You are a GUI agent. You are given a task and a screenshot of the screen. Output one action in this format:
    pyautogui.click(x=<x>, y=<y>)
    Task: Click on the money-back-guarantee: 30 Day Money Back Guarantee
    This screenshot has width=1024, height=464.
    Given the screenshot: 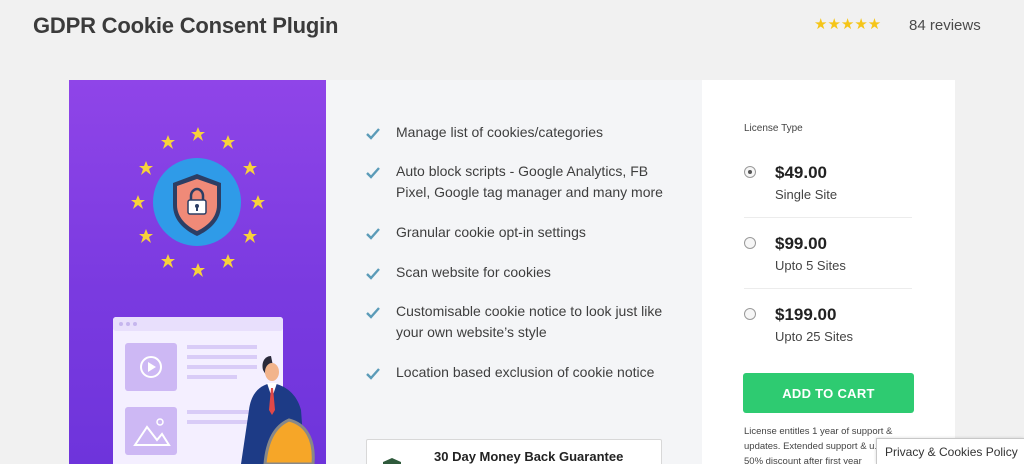 What is the action you would take?
    pyautogui.click(x=514, y=451)
    